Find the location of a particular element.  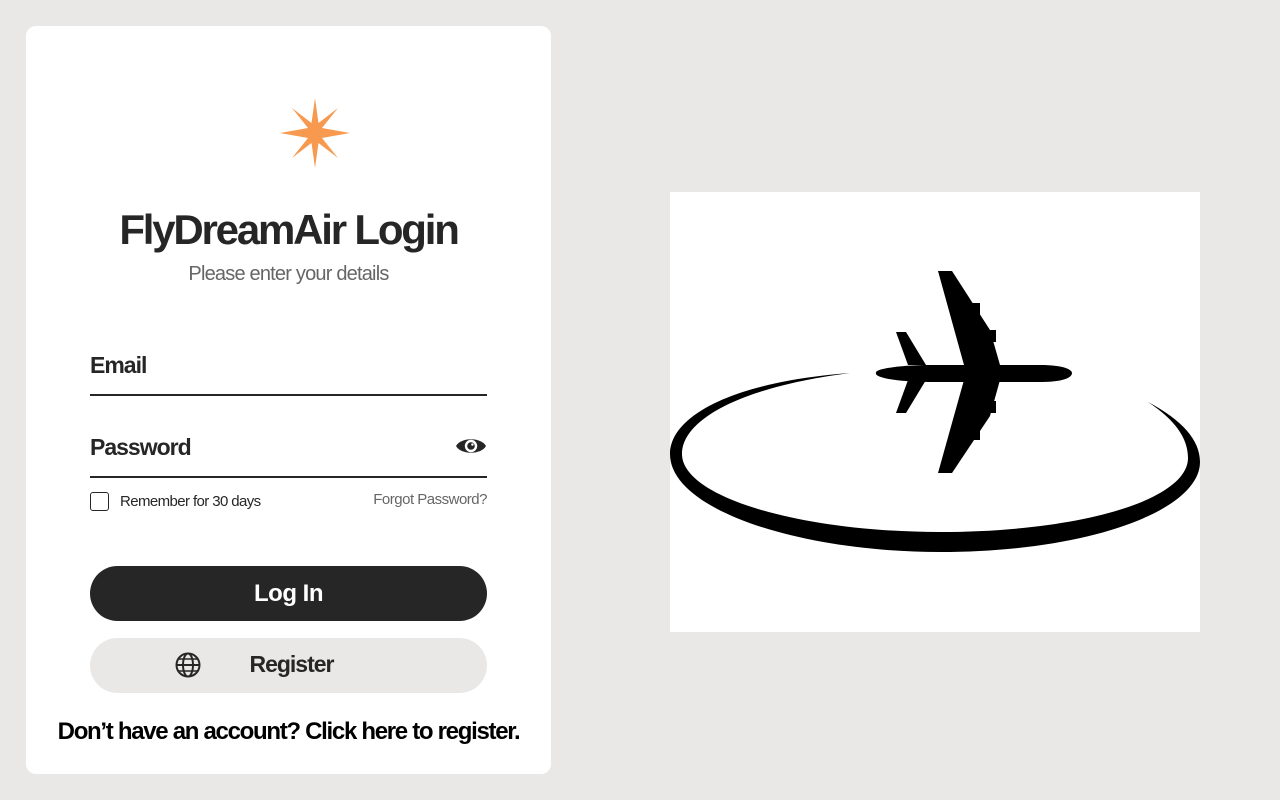

register-button: Register is located at coordinates (288, 665).